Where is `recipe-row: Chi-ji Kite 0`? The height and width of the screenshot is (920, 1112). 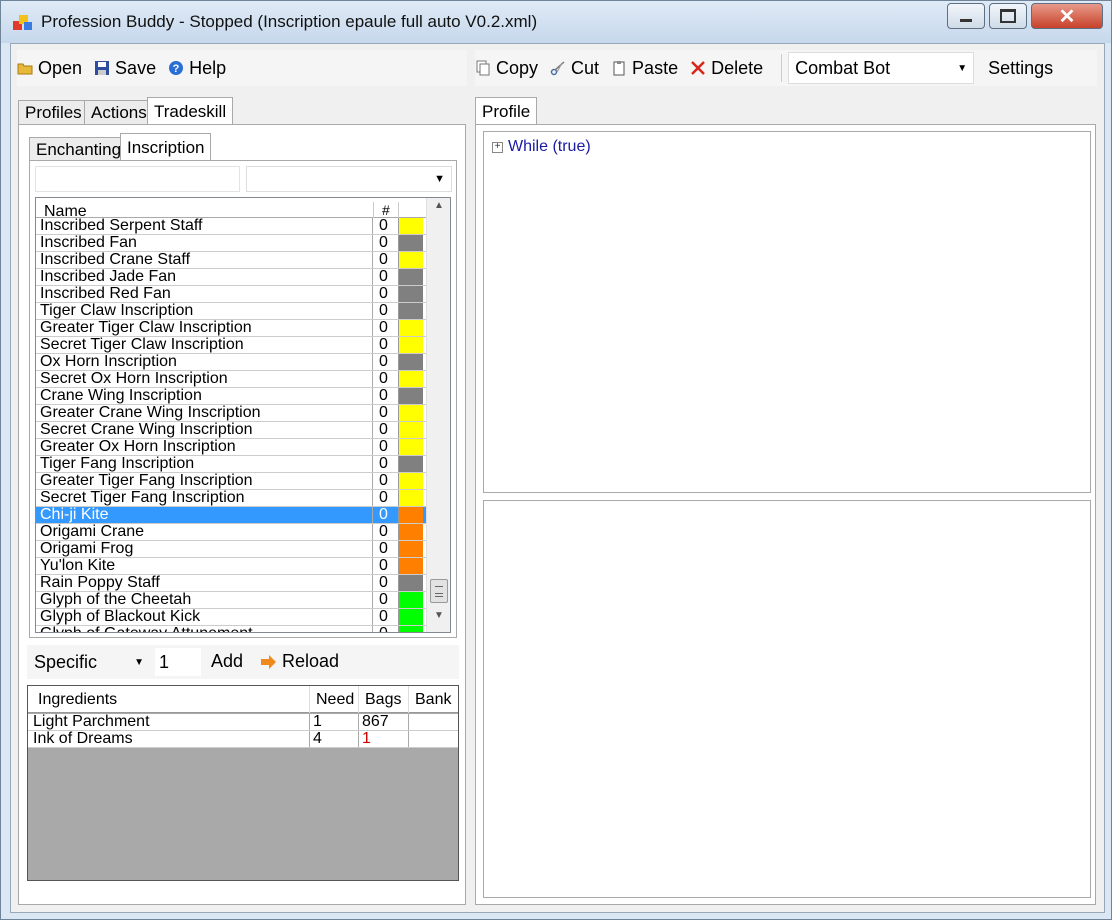 recipe-row: Chi-ji Kite 0 is located at coordinates (231, 515).